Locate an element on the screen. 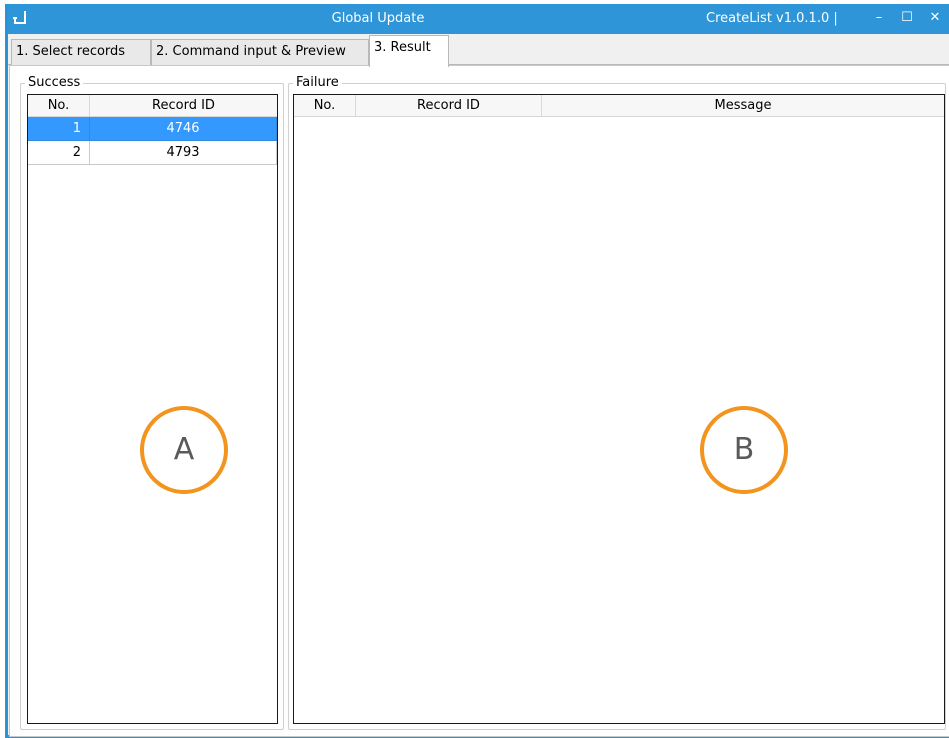  callout-marker-a: A is located at coordinates (184, 450).